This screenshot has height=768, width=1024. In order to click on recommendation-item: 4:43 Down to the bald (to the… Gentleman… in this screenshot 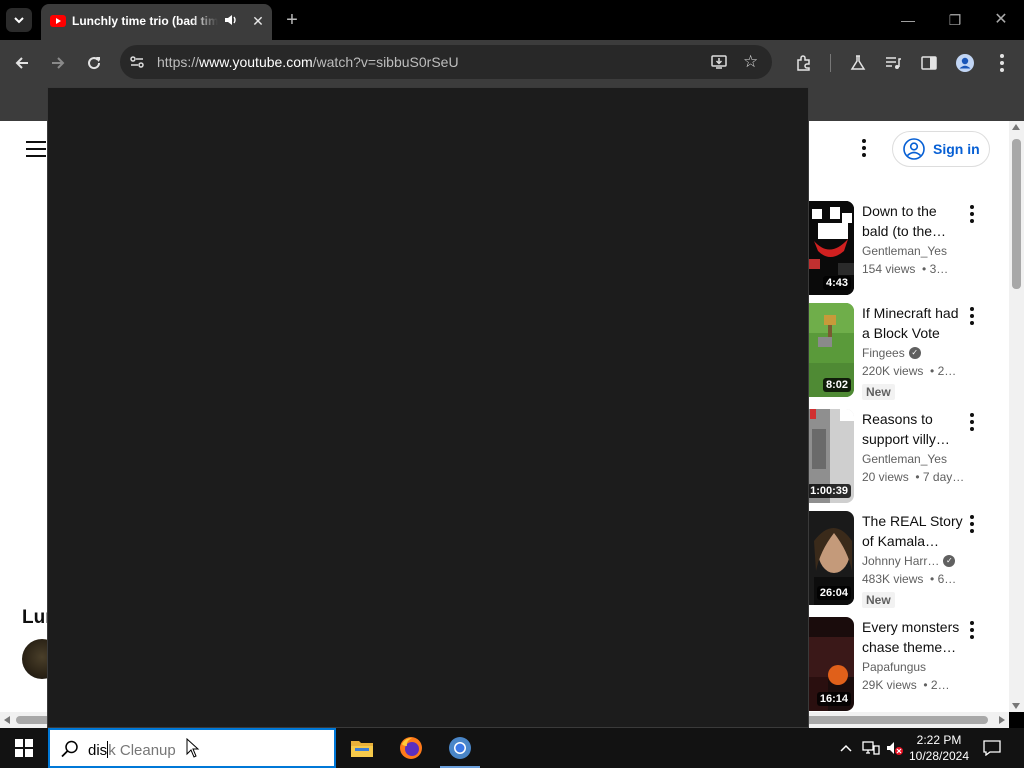, I will do `click(908, 249)`.